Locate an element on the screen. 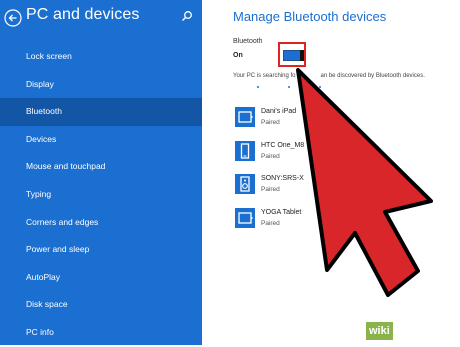 The width and height of the screenshot is (460, 347). device-name: HTC One_M8 is located at coordinates (283, 145).